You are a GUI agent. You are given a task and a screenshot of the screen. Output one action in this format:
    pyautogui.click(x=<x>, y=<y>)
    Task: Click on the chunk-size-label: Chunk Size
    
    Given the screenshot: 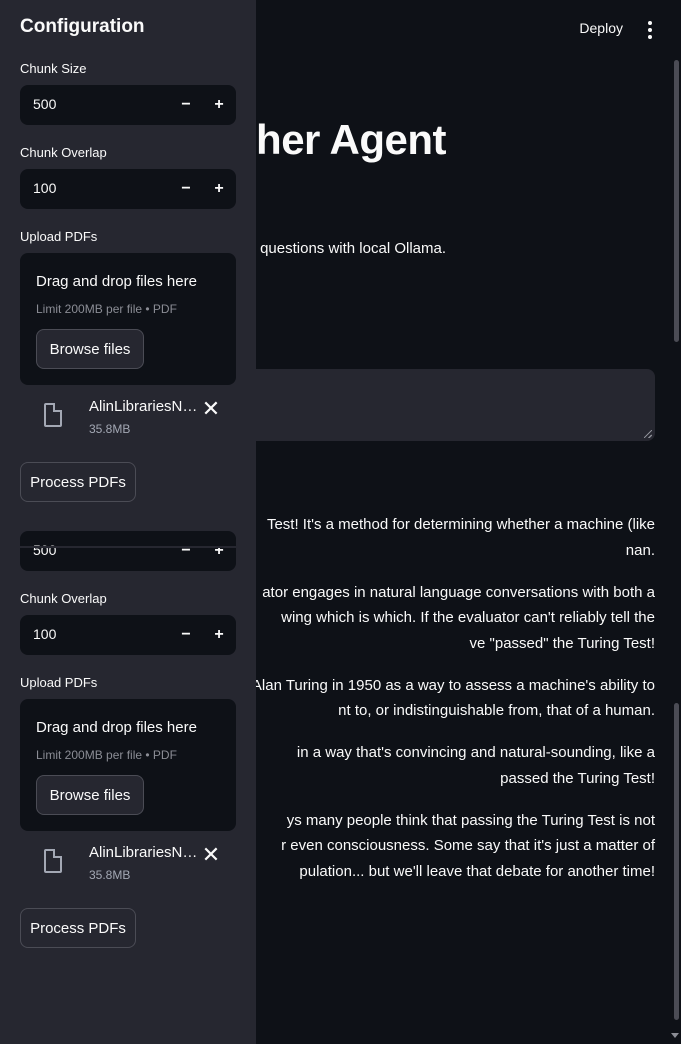 What is the action you would take?
    pyautogui.click(x=53, y=68)
    